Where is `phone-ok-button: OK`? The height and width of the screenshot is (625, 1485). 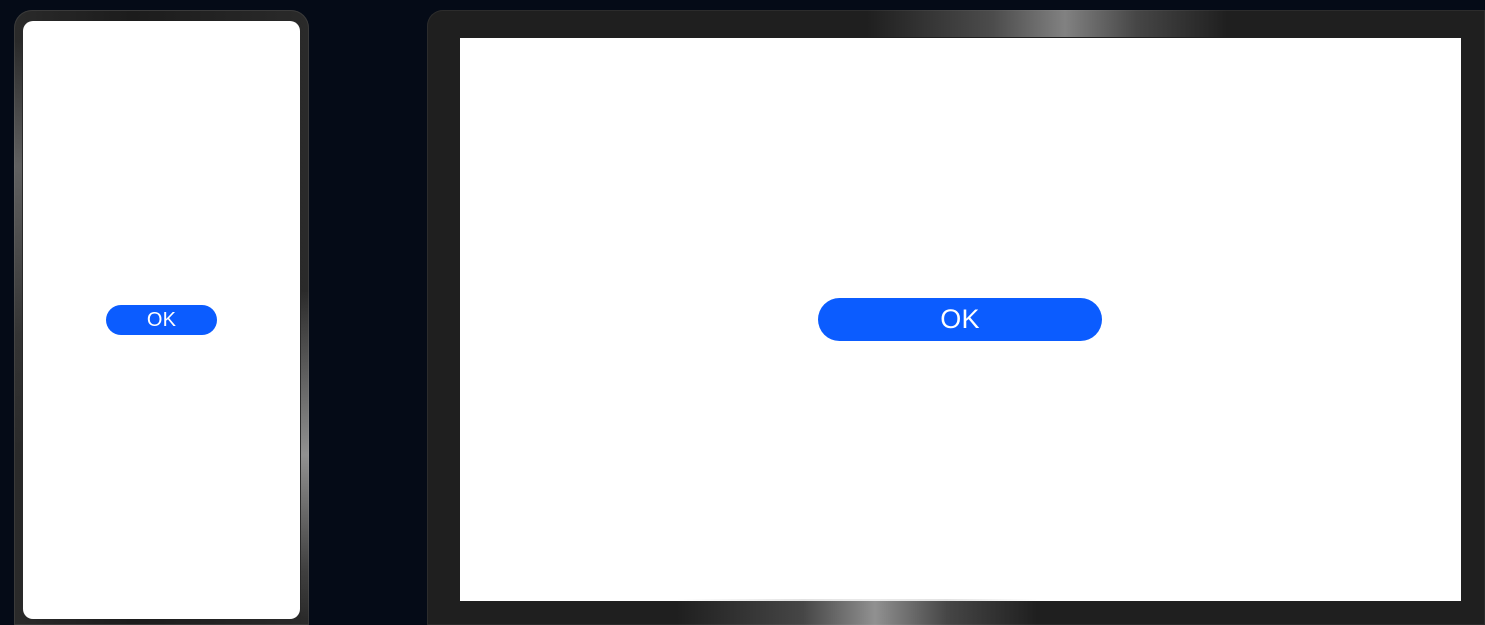
phone-ok-button: OK is located at coordinates (161, 320).